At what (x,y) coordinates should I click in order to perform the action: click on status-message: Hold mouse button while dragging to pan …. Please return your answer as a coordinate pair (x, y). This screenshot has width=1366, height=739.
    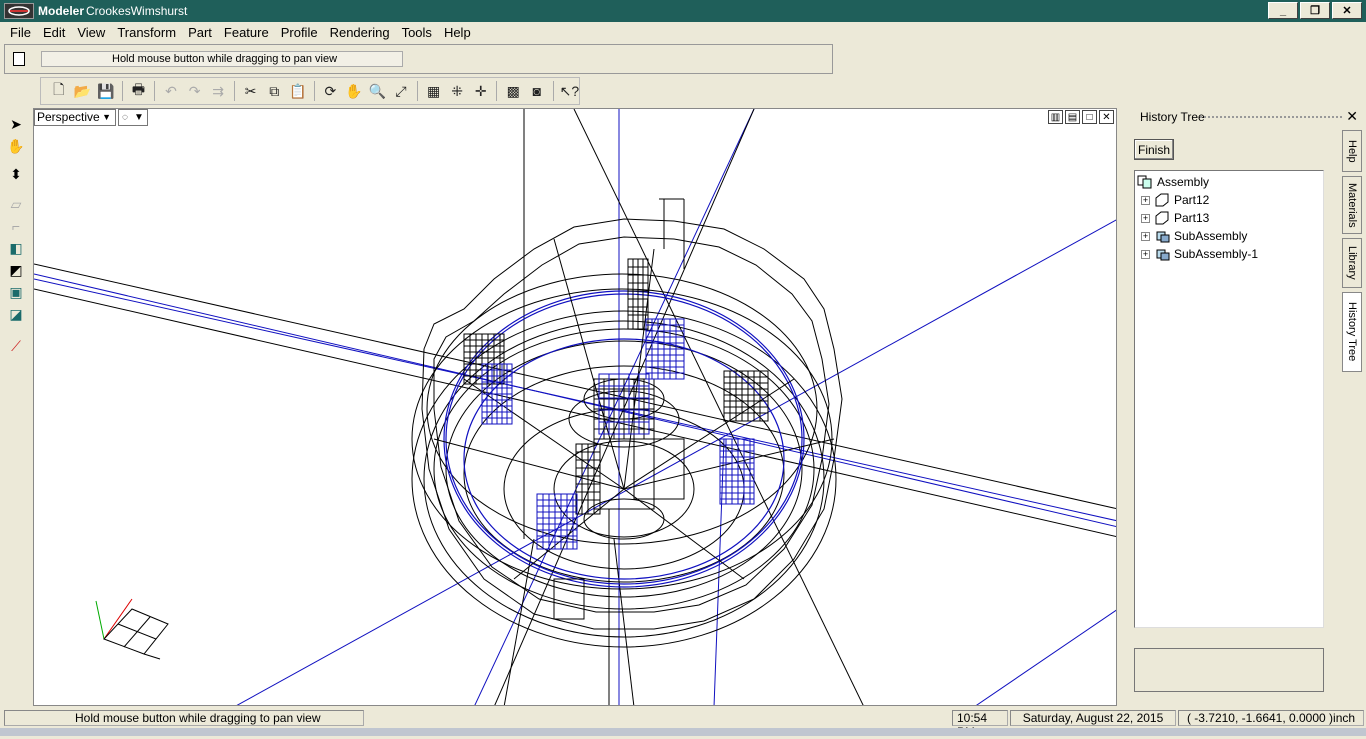
    Looking at the image, I should click on (184, 718).